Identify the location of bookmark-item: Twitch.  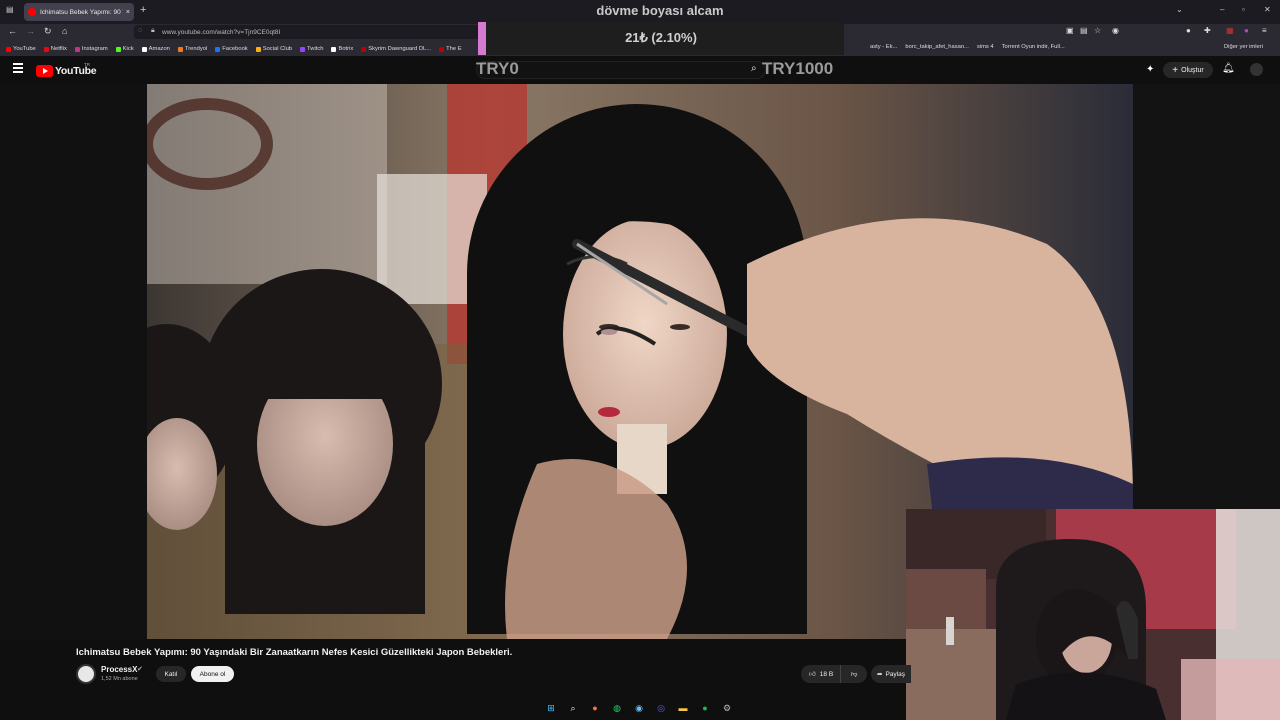
(311, 49).